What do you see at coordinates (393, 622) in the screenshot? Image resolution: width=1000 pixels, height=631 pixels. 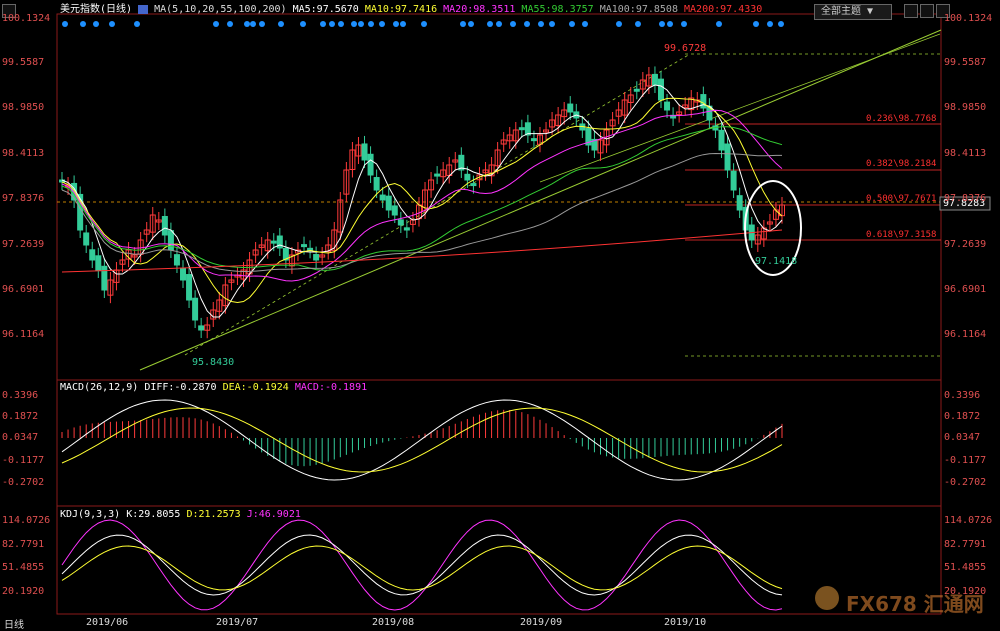 I see `date-label: 2019/08` at bounding box center [393, 622].